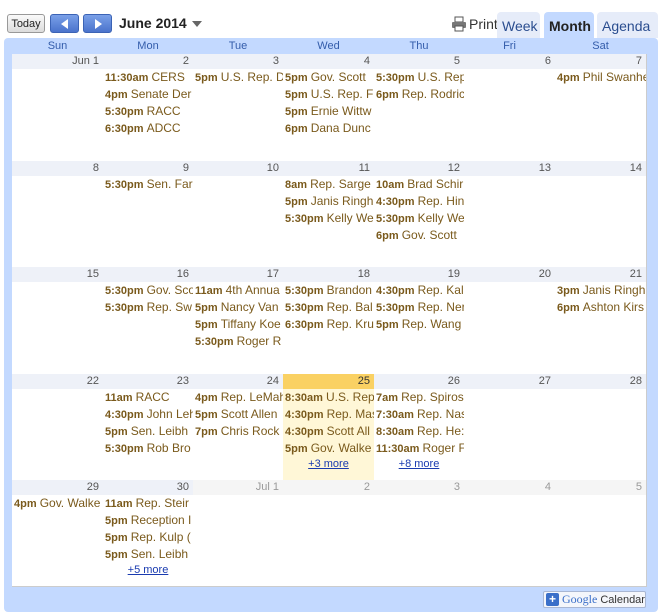  Describe the element at coordinates (238, 487) in the screenshot. I see `day-number: Jul 1` at that location.